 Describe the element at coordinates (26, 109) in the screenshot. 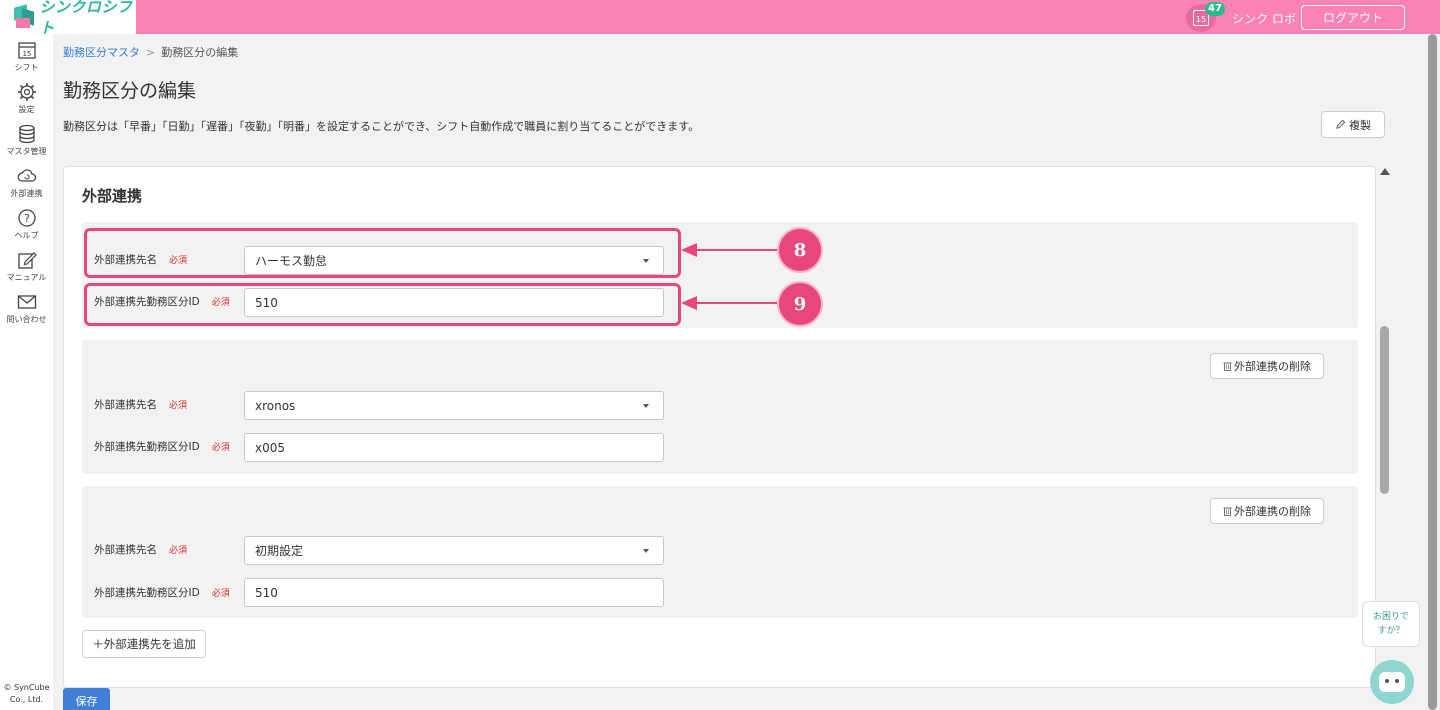

I see `sidebar-item-label: 設定` at that location.